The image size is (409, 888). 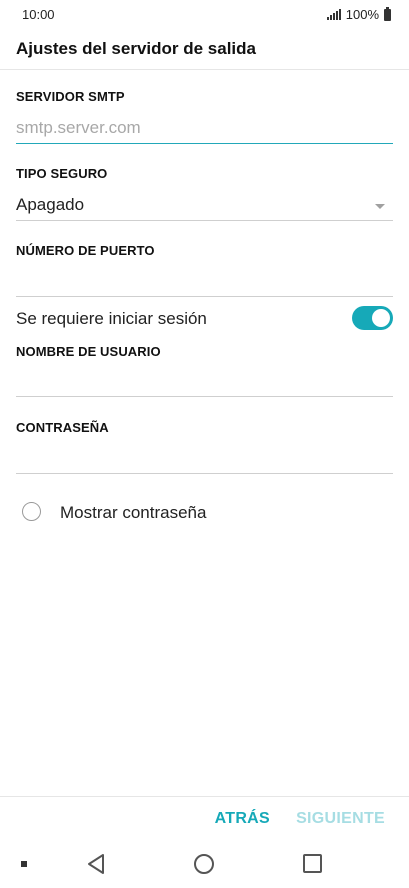 I want to click on dropdown-arrow-icon, so click(x=380, y=206).